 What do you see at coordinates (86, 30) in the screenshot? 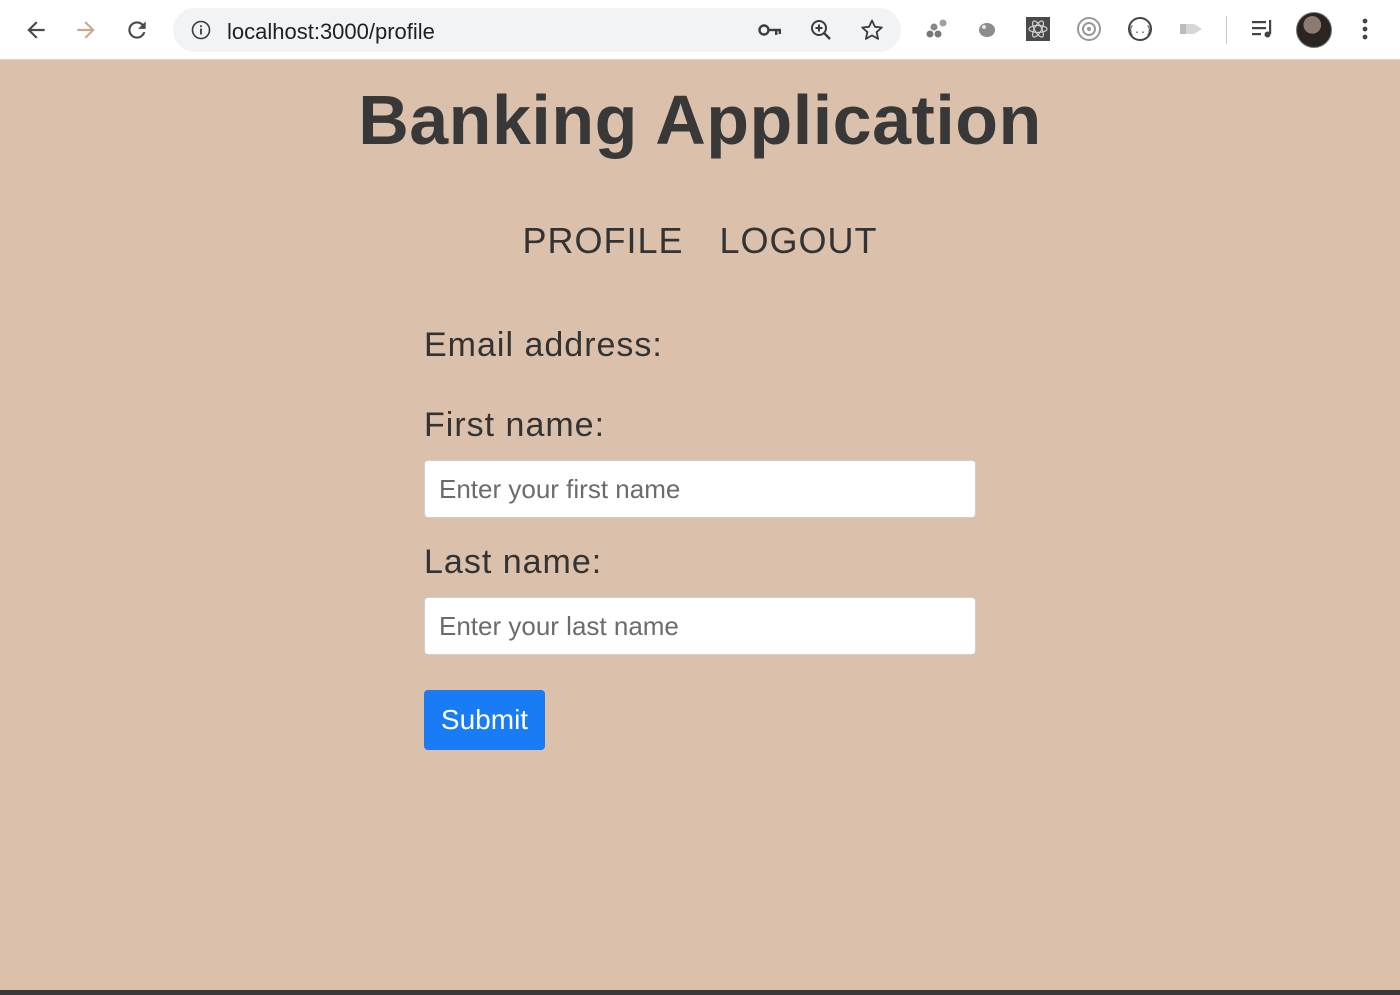
I see `forward-arrow-icon` at bounding box center [86, 30].